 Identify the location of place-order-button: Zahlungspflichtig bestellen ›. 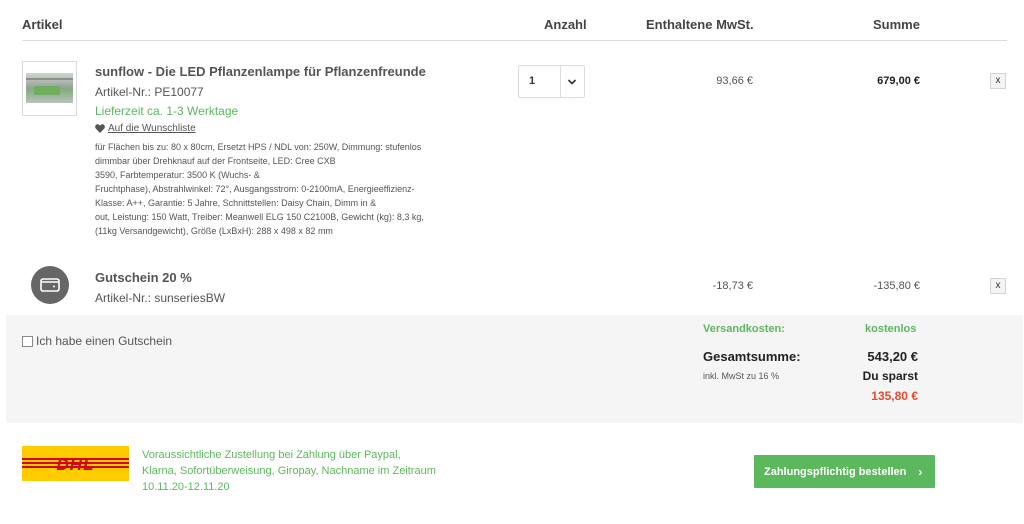
(844, 471).